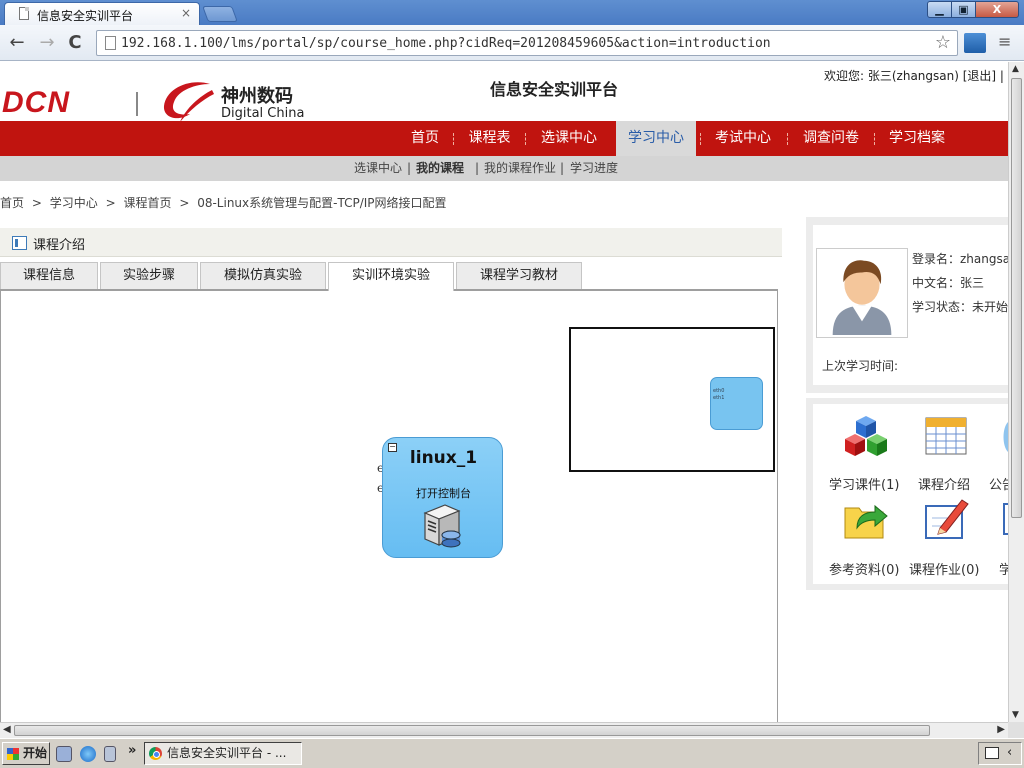 The image size is (1024, 768). Describe the element at coordinates (155, 753) in the screenshot. I see `chrome-icon` at that location.